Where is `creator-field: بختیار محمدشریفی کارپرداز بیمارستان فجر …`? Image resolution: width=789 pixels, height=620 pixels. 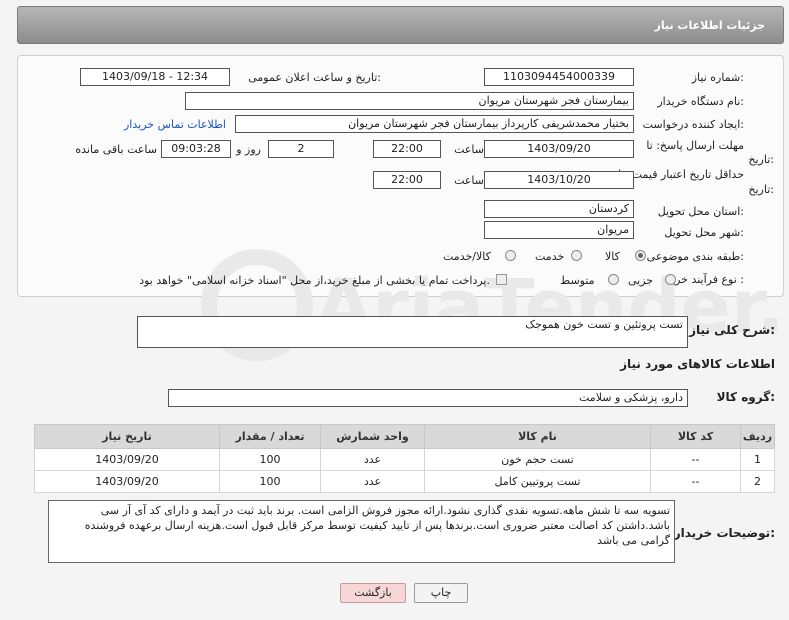
creator-field: بختیار محمدشریفی کارپرداز بیمارستان فجر … is located at coordinates (434, 124).